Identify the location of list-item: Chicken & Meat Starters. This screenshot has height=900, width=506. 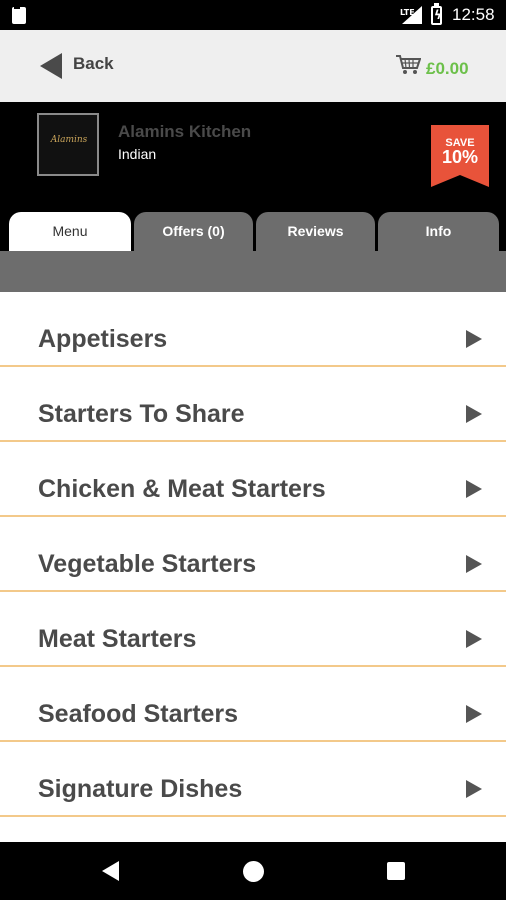
(253, 479).